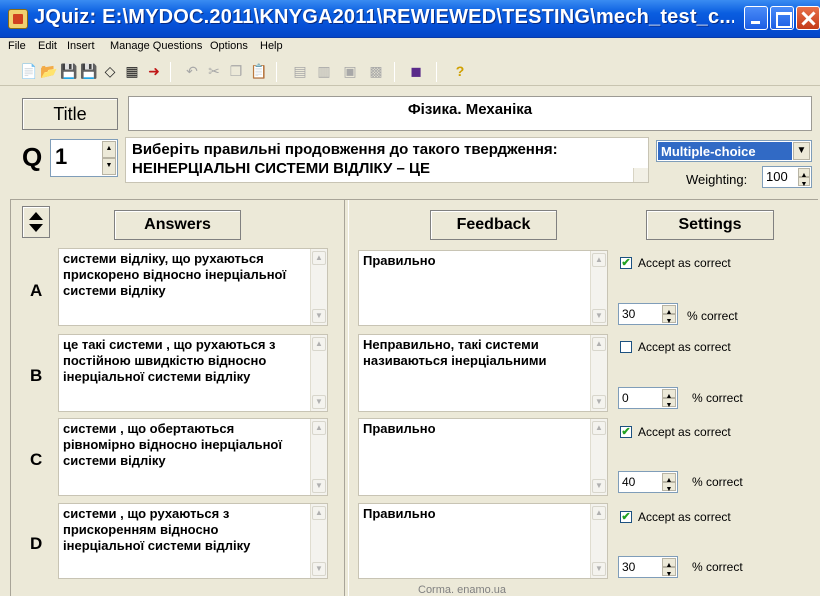  What do you see at coordinates (470, 113) in the screenshot?
I see `quiz-title-input: Фізика. Механіка` at bounding box center [470, 113].